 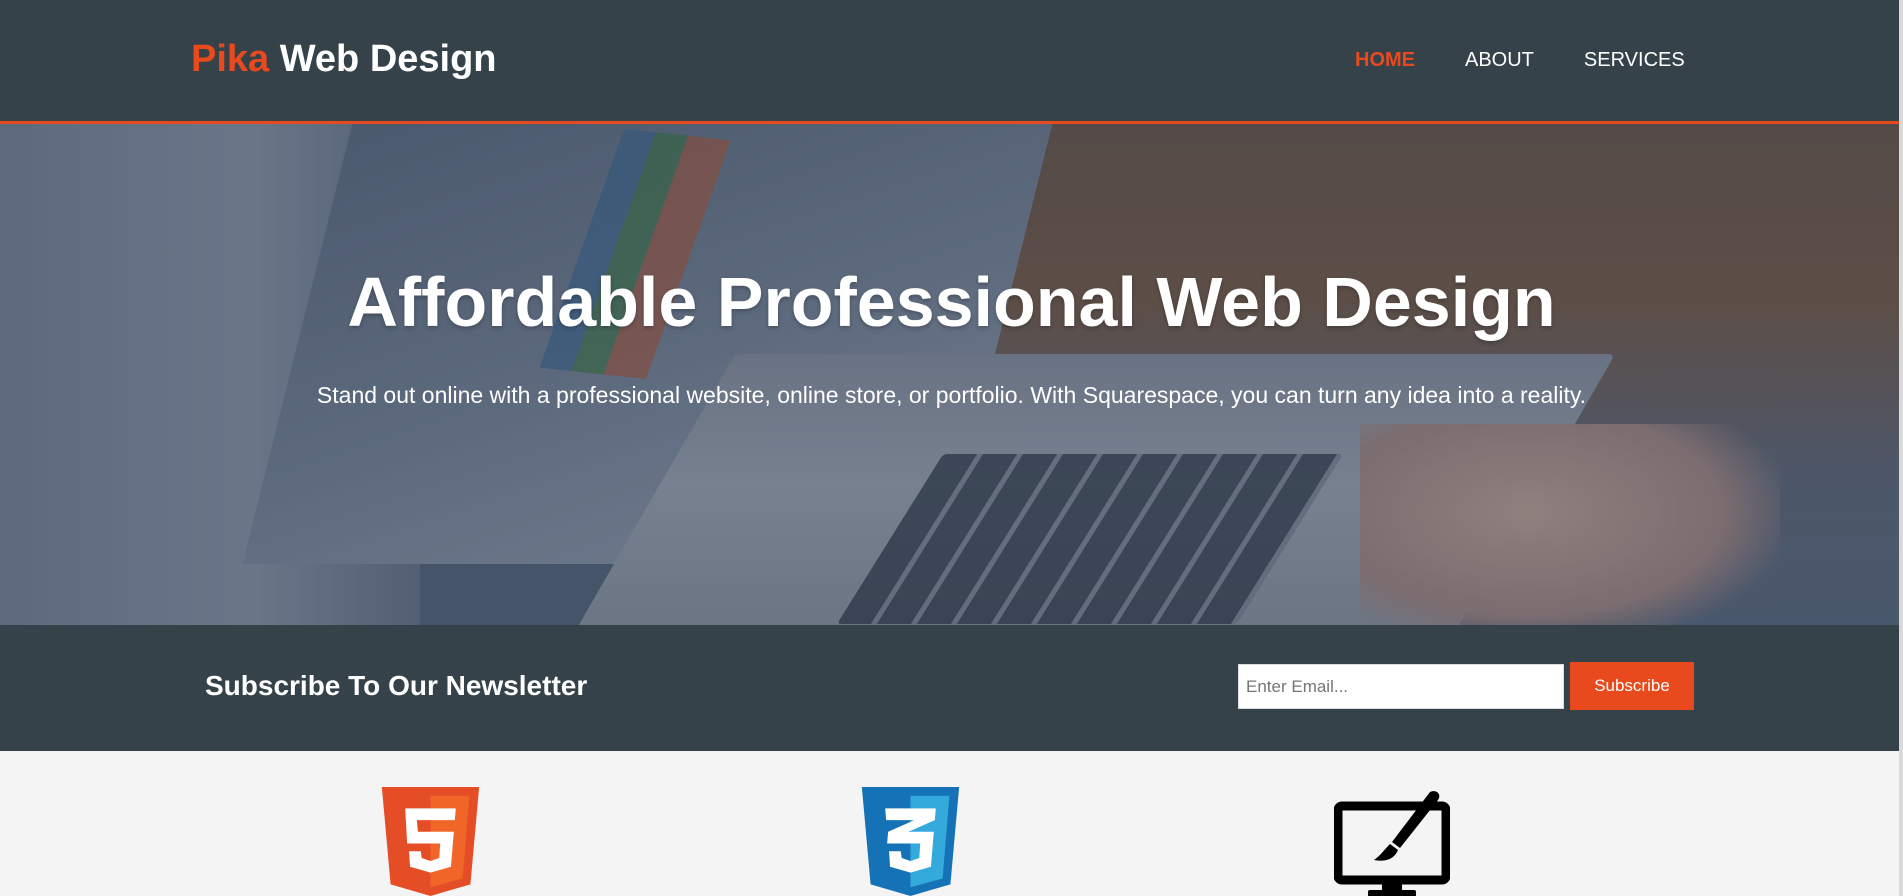 I want to click on css3-icon, so click(x=910, y=841).